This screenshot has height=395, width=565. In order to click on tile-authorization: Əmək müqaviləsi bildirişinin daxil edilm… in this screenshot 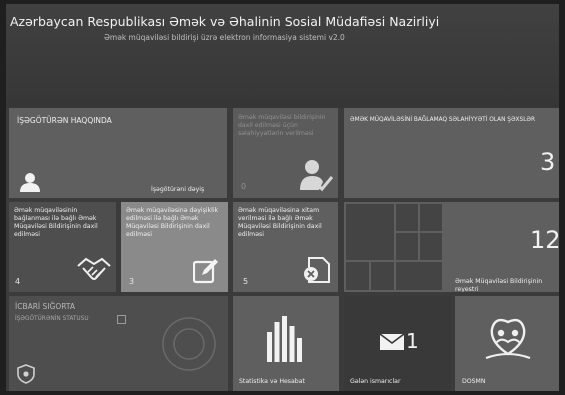, I will do `click(285, 153)`.